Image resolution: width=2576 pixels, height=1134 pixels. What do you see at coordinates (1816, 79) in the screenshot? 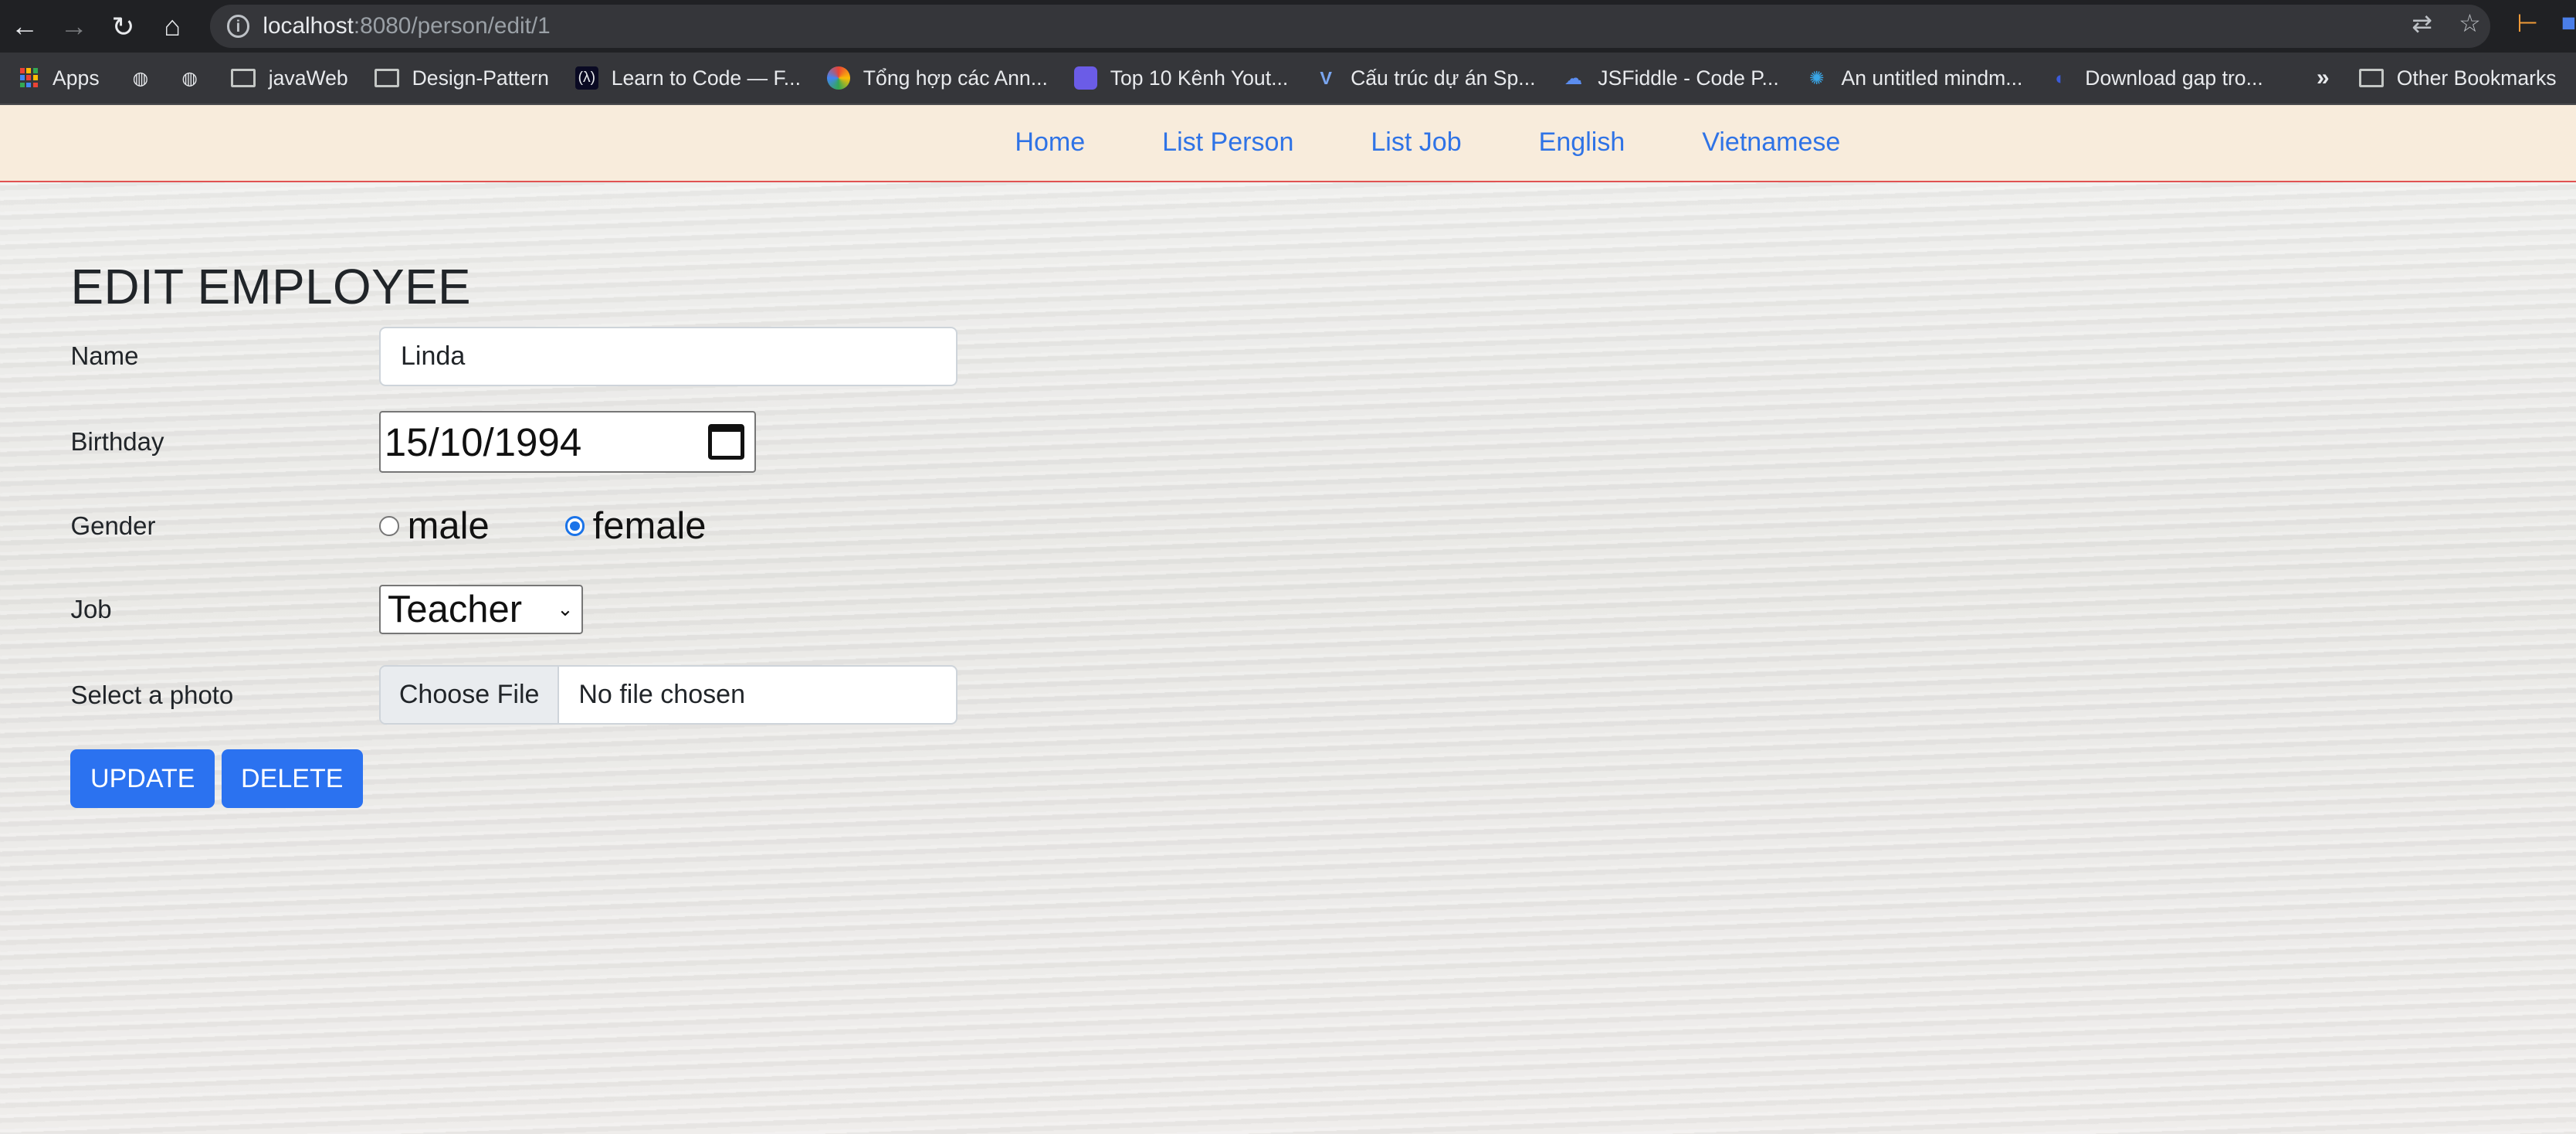
I see `mindmap-icon: ✺` at bounding box center [1816, 79].